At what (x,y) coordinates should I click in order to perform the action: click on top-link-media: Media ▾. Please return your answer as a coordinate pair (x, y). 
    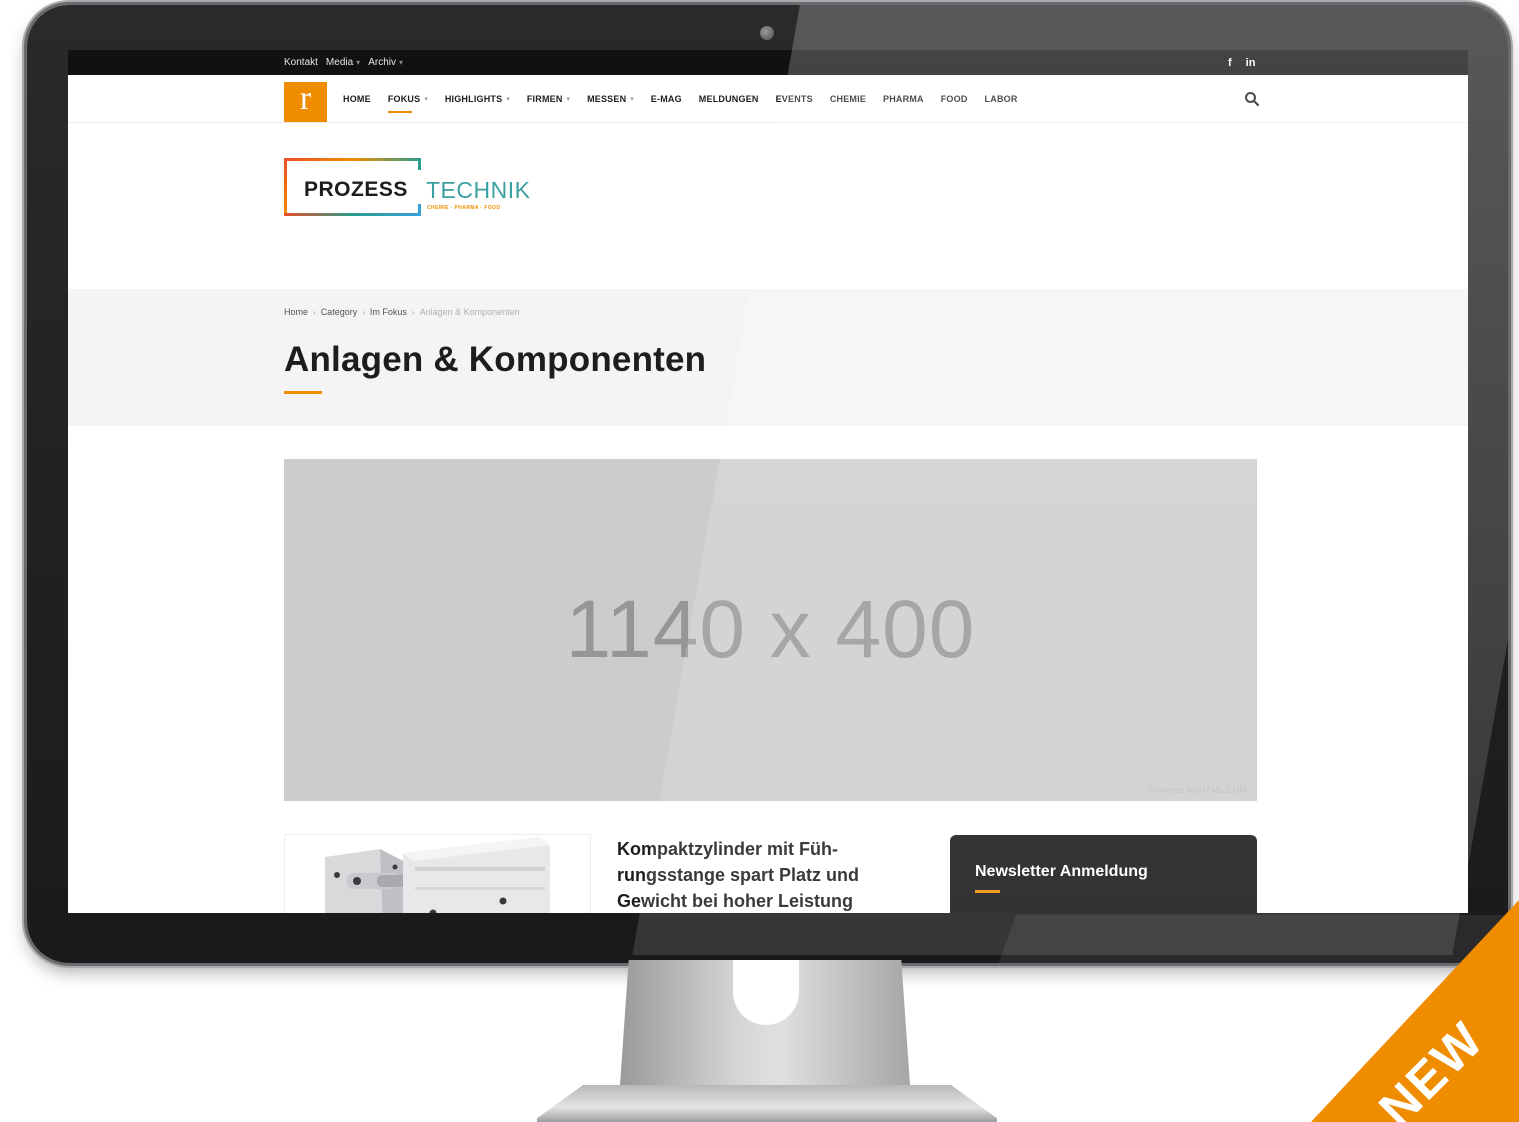
    Looking at the image, I should click on (343, 62).